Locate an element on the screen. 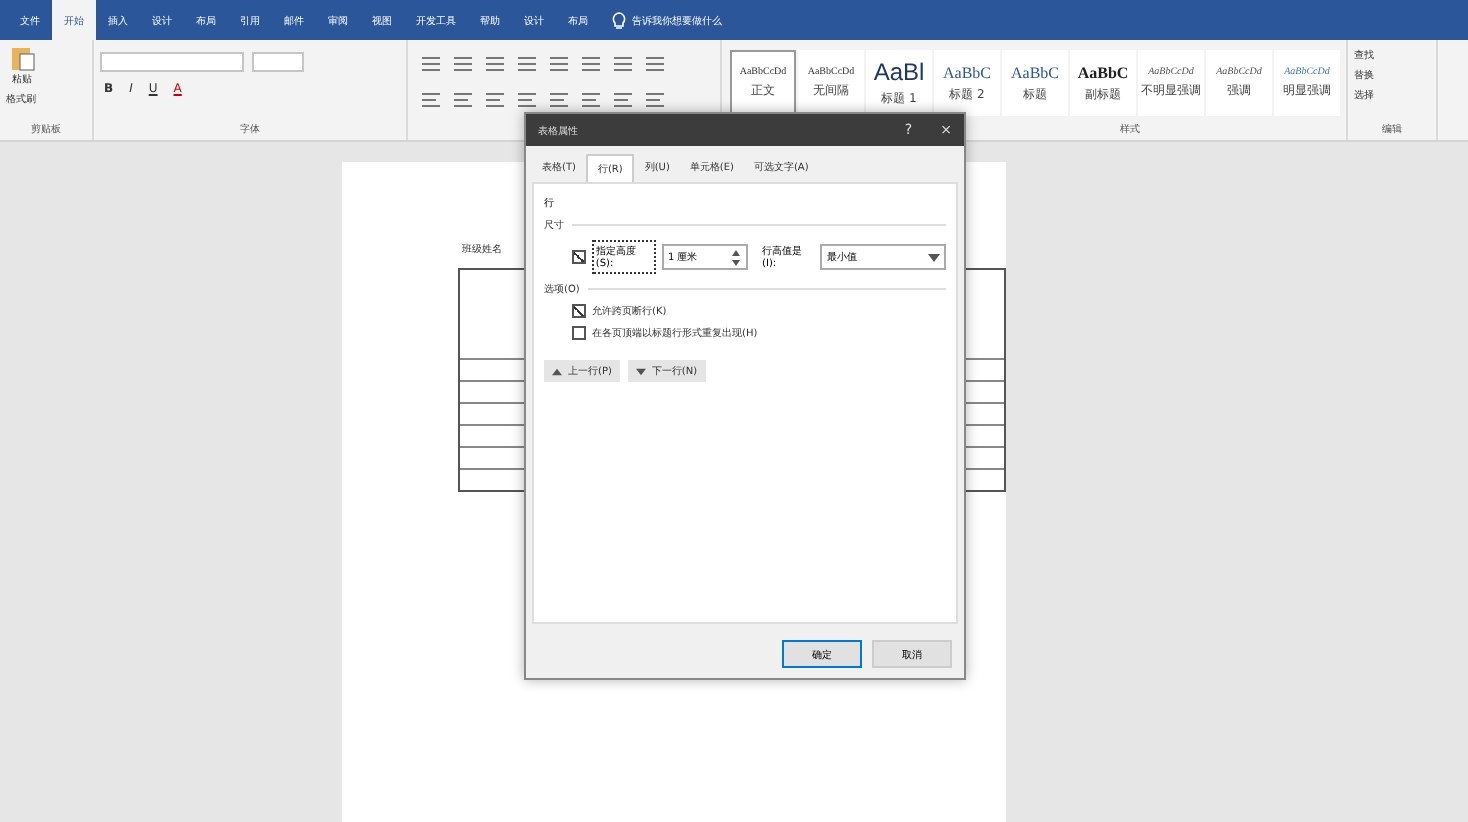 This screenshot has width=1468, height=822. lightbulb-icon is located at coordinates (619, 20).